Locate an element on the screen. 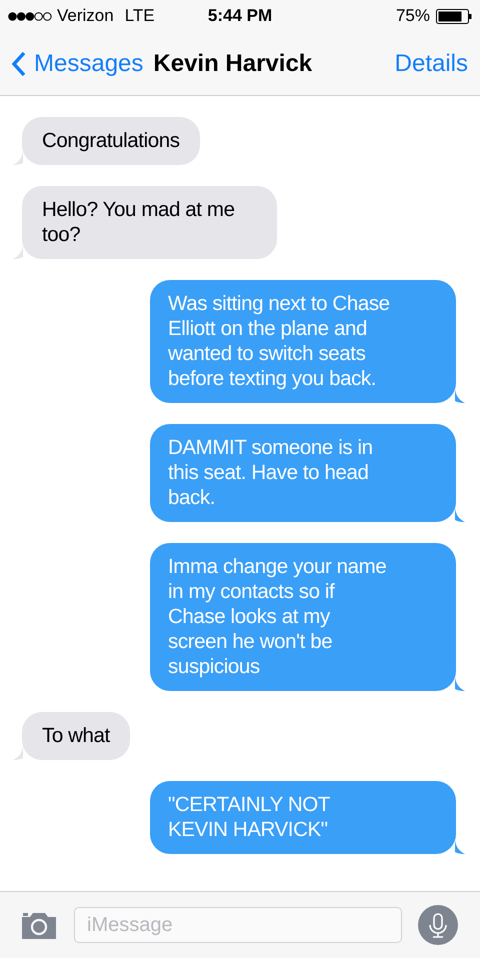  carrier-name: Verizon is located at coordinates (85, 16).